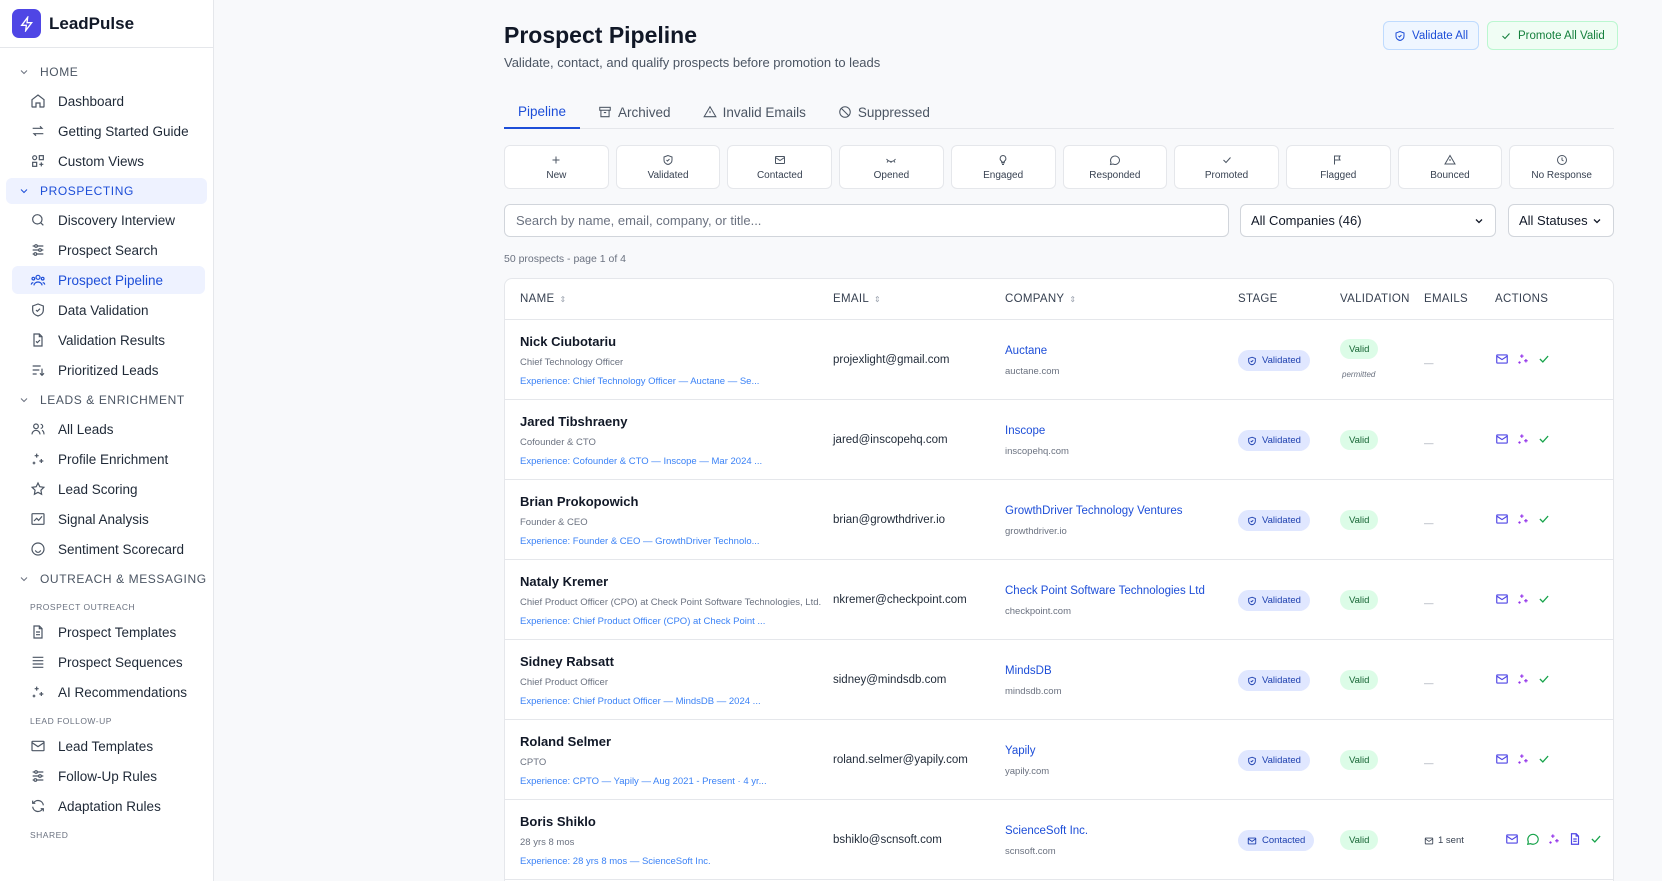  What do you see at coordinates (579, 501) in the screenshot?
I see `prospect-name: Brian Prokopowich` at bounding box center [579, 501].